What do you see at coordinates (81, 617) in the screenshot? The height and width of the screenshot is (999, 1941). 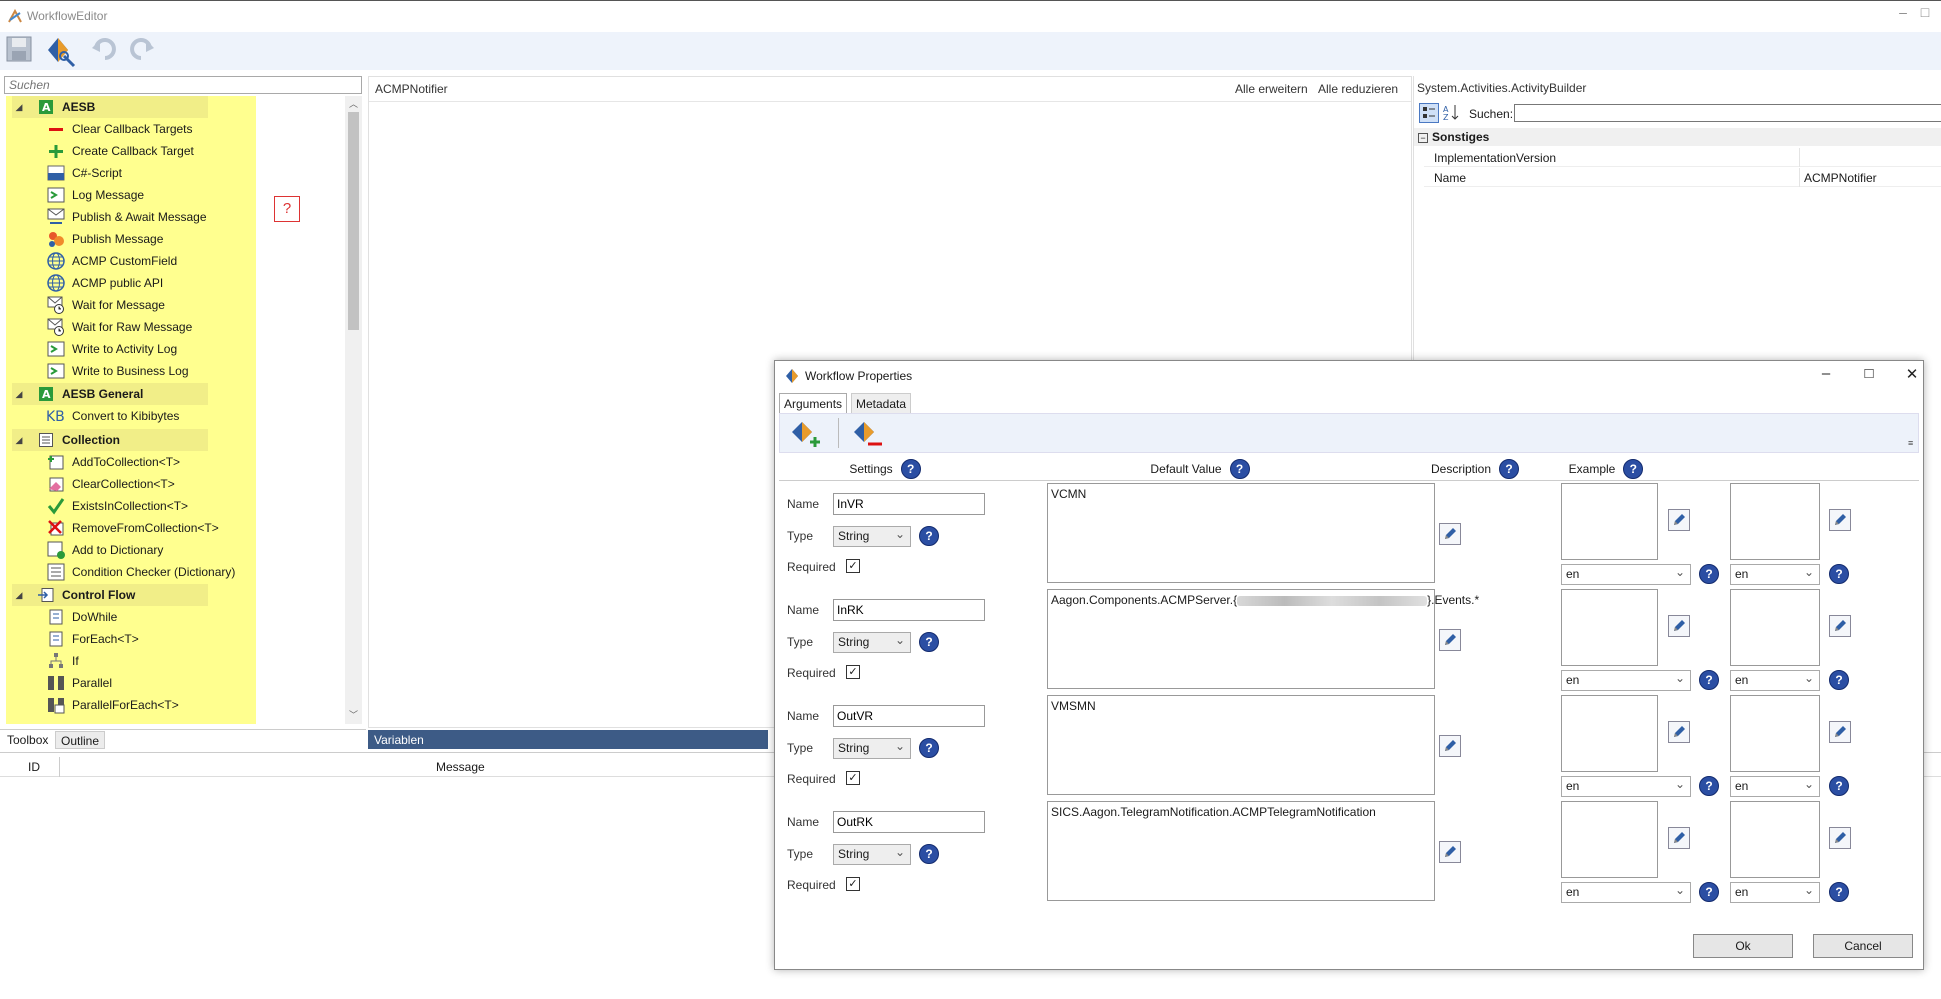 I see `toolbox-item-dowhile: DoWhile` at bounding box center [81, 617].